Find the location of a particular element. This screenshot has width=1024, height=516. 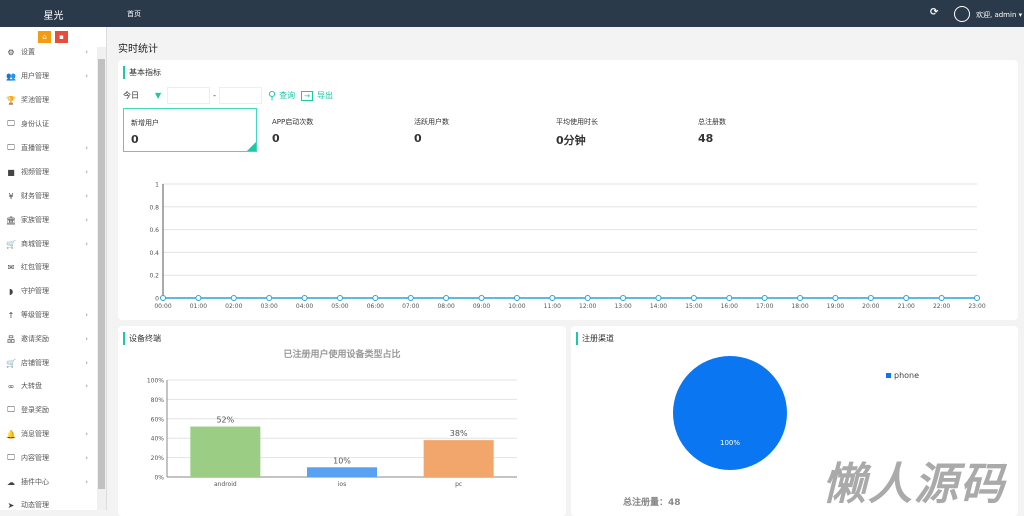

x-tick-label: 23:00 is located at coordinates (976, 306).